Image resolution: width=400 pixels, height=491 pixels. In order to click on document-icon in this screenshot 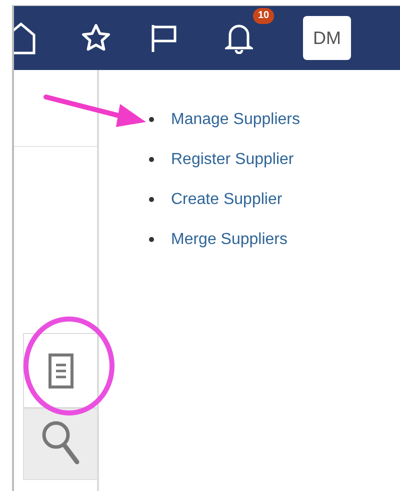, I will do `click(61, 370)`.